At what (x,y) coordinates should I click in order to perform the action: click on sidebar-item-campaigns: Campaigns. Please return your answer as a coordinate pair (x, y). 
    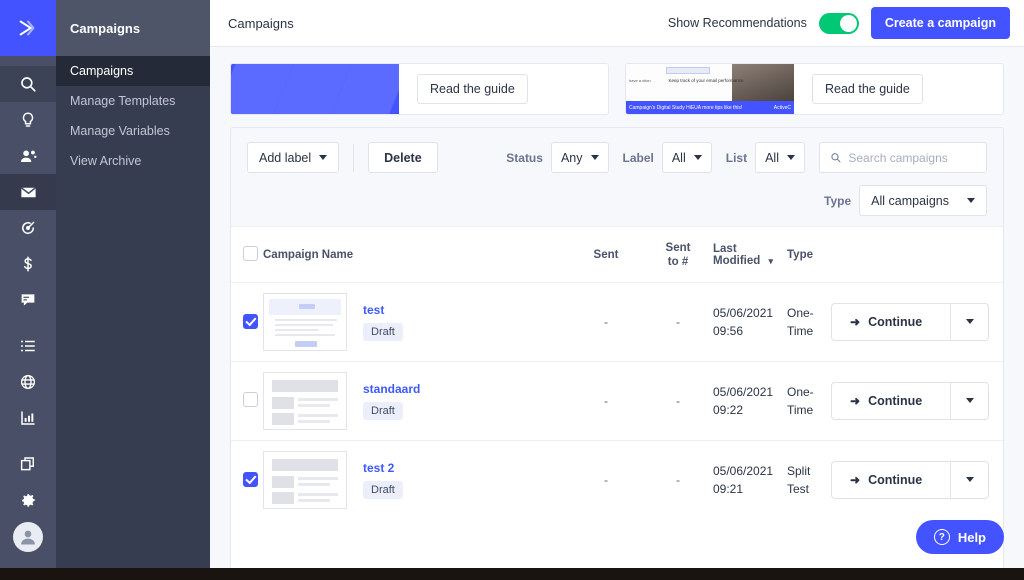
    Looking at the image, I should click on (133, 71).